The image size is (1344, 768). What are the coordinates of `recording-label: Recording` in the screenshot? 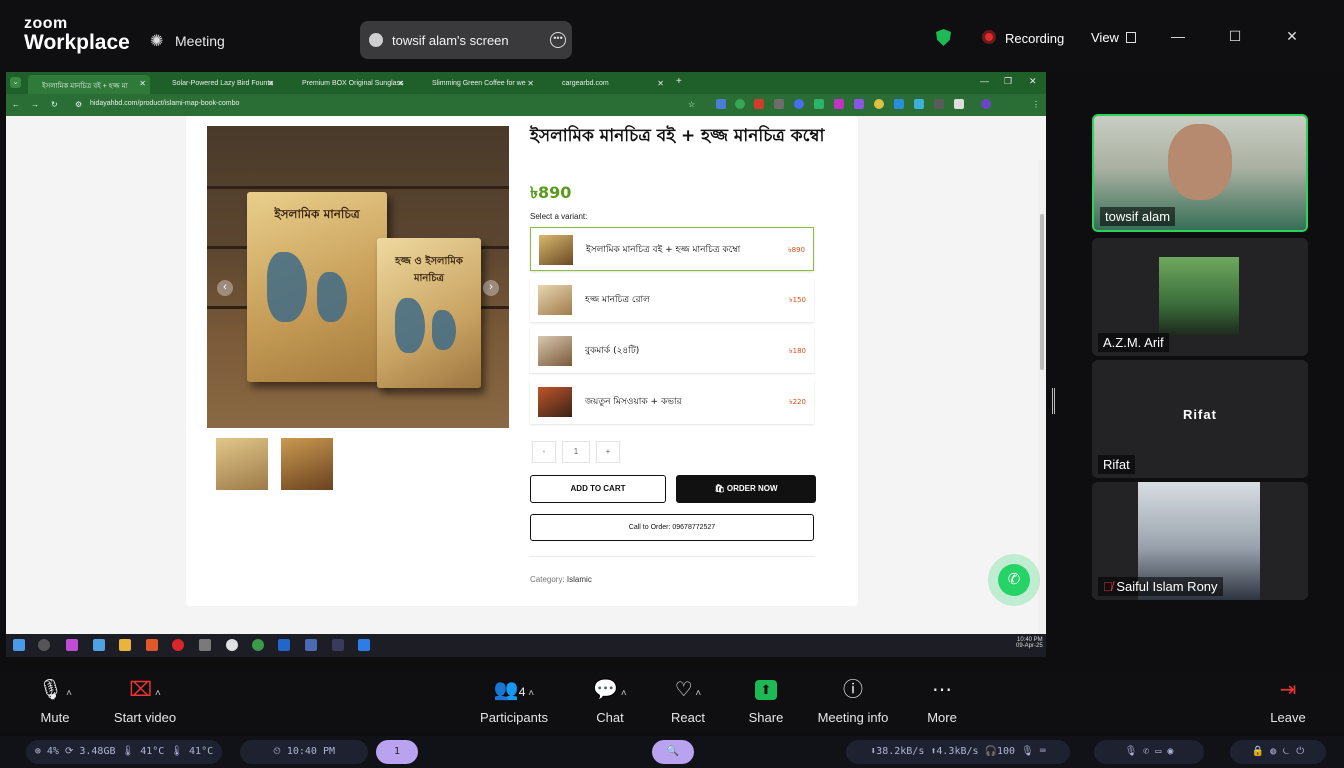 It's located at (1034, 38).